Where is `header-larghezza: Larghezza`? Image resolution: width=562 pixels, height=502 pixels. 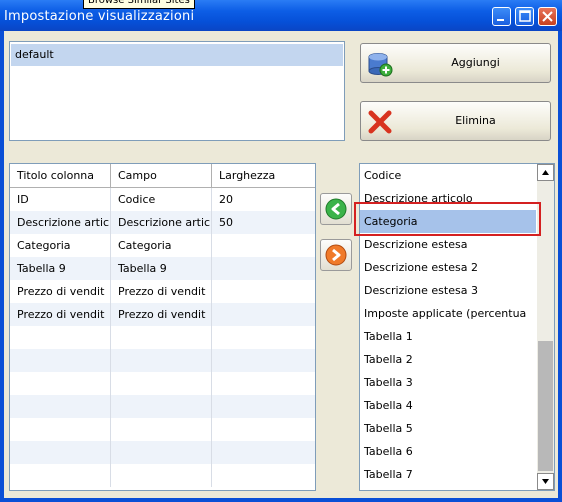 header-larghezza: Larghezza is located at coordinates (263, 175).